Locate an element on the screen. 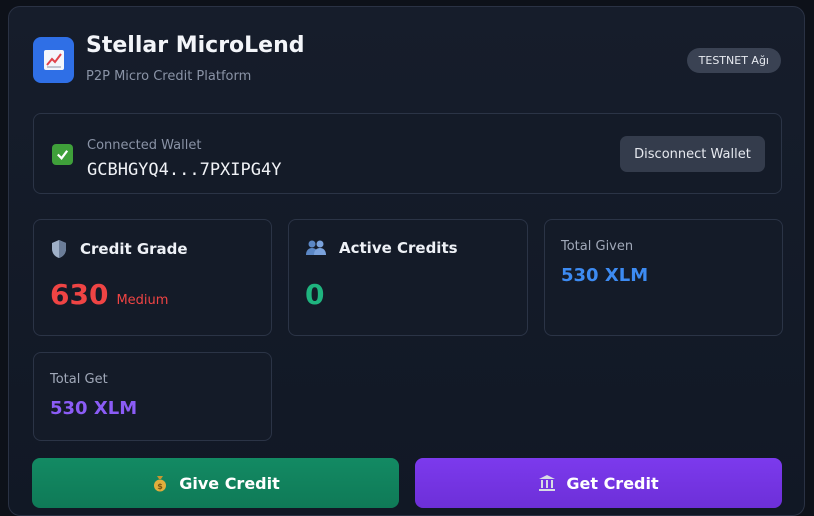 This screenshot has height=516, width=814. disconnect-wallet-button: Disconnect Wallet is located at coordinates (692, 154).